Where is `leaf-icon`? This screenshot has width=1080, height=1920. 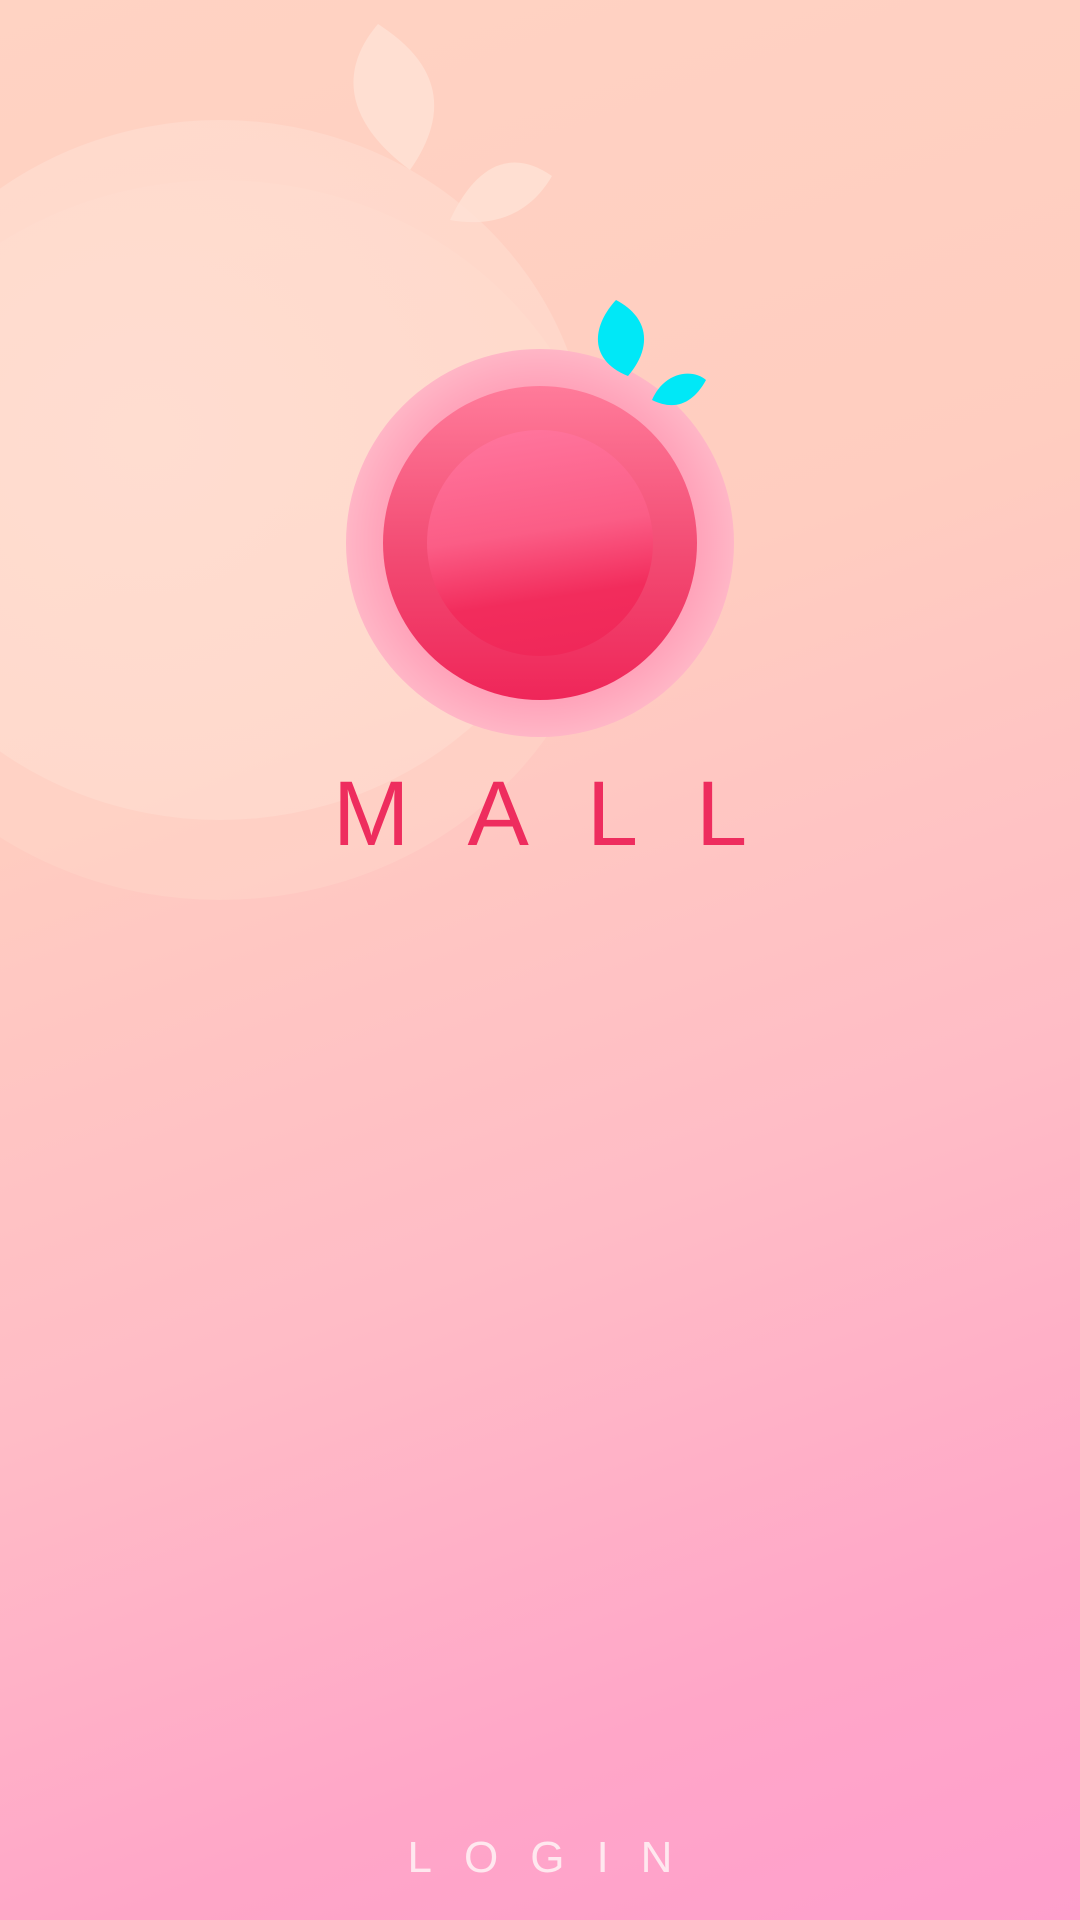
leaf-icon is located at coordinates (679, 389).